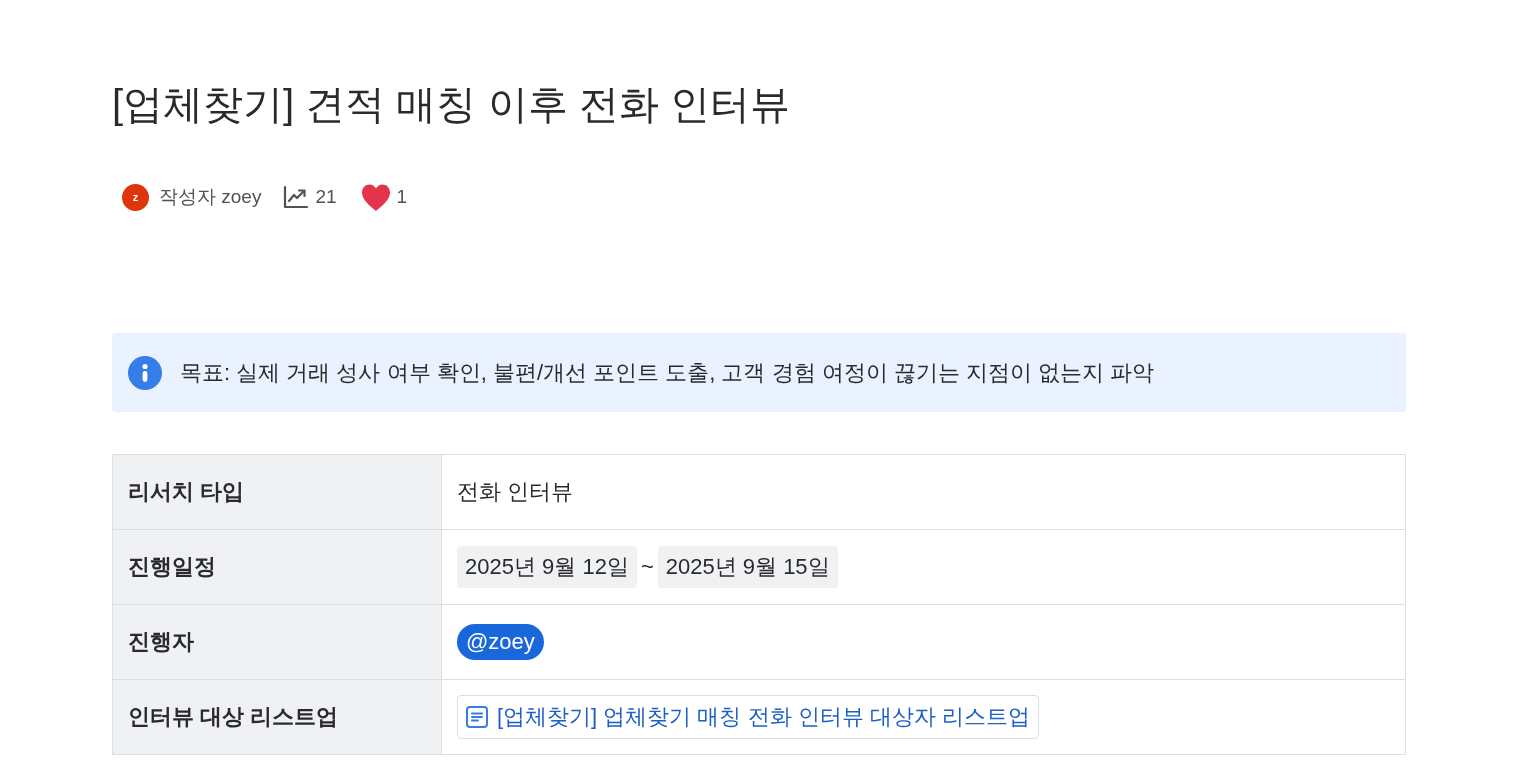  Describe the element at coordinates (277, 717) in the screenshot. I see `header-cell: 인터뷰 대상 리스트업` at that location.